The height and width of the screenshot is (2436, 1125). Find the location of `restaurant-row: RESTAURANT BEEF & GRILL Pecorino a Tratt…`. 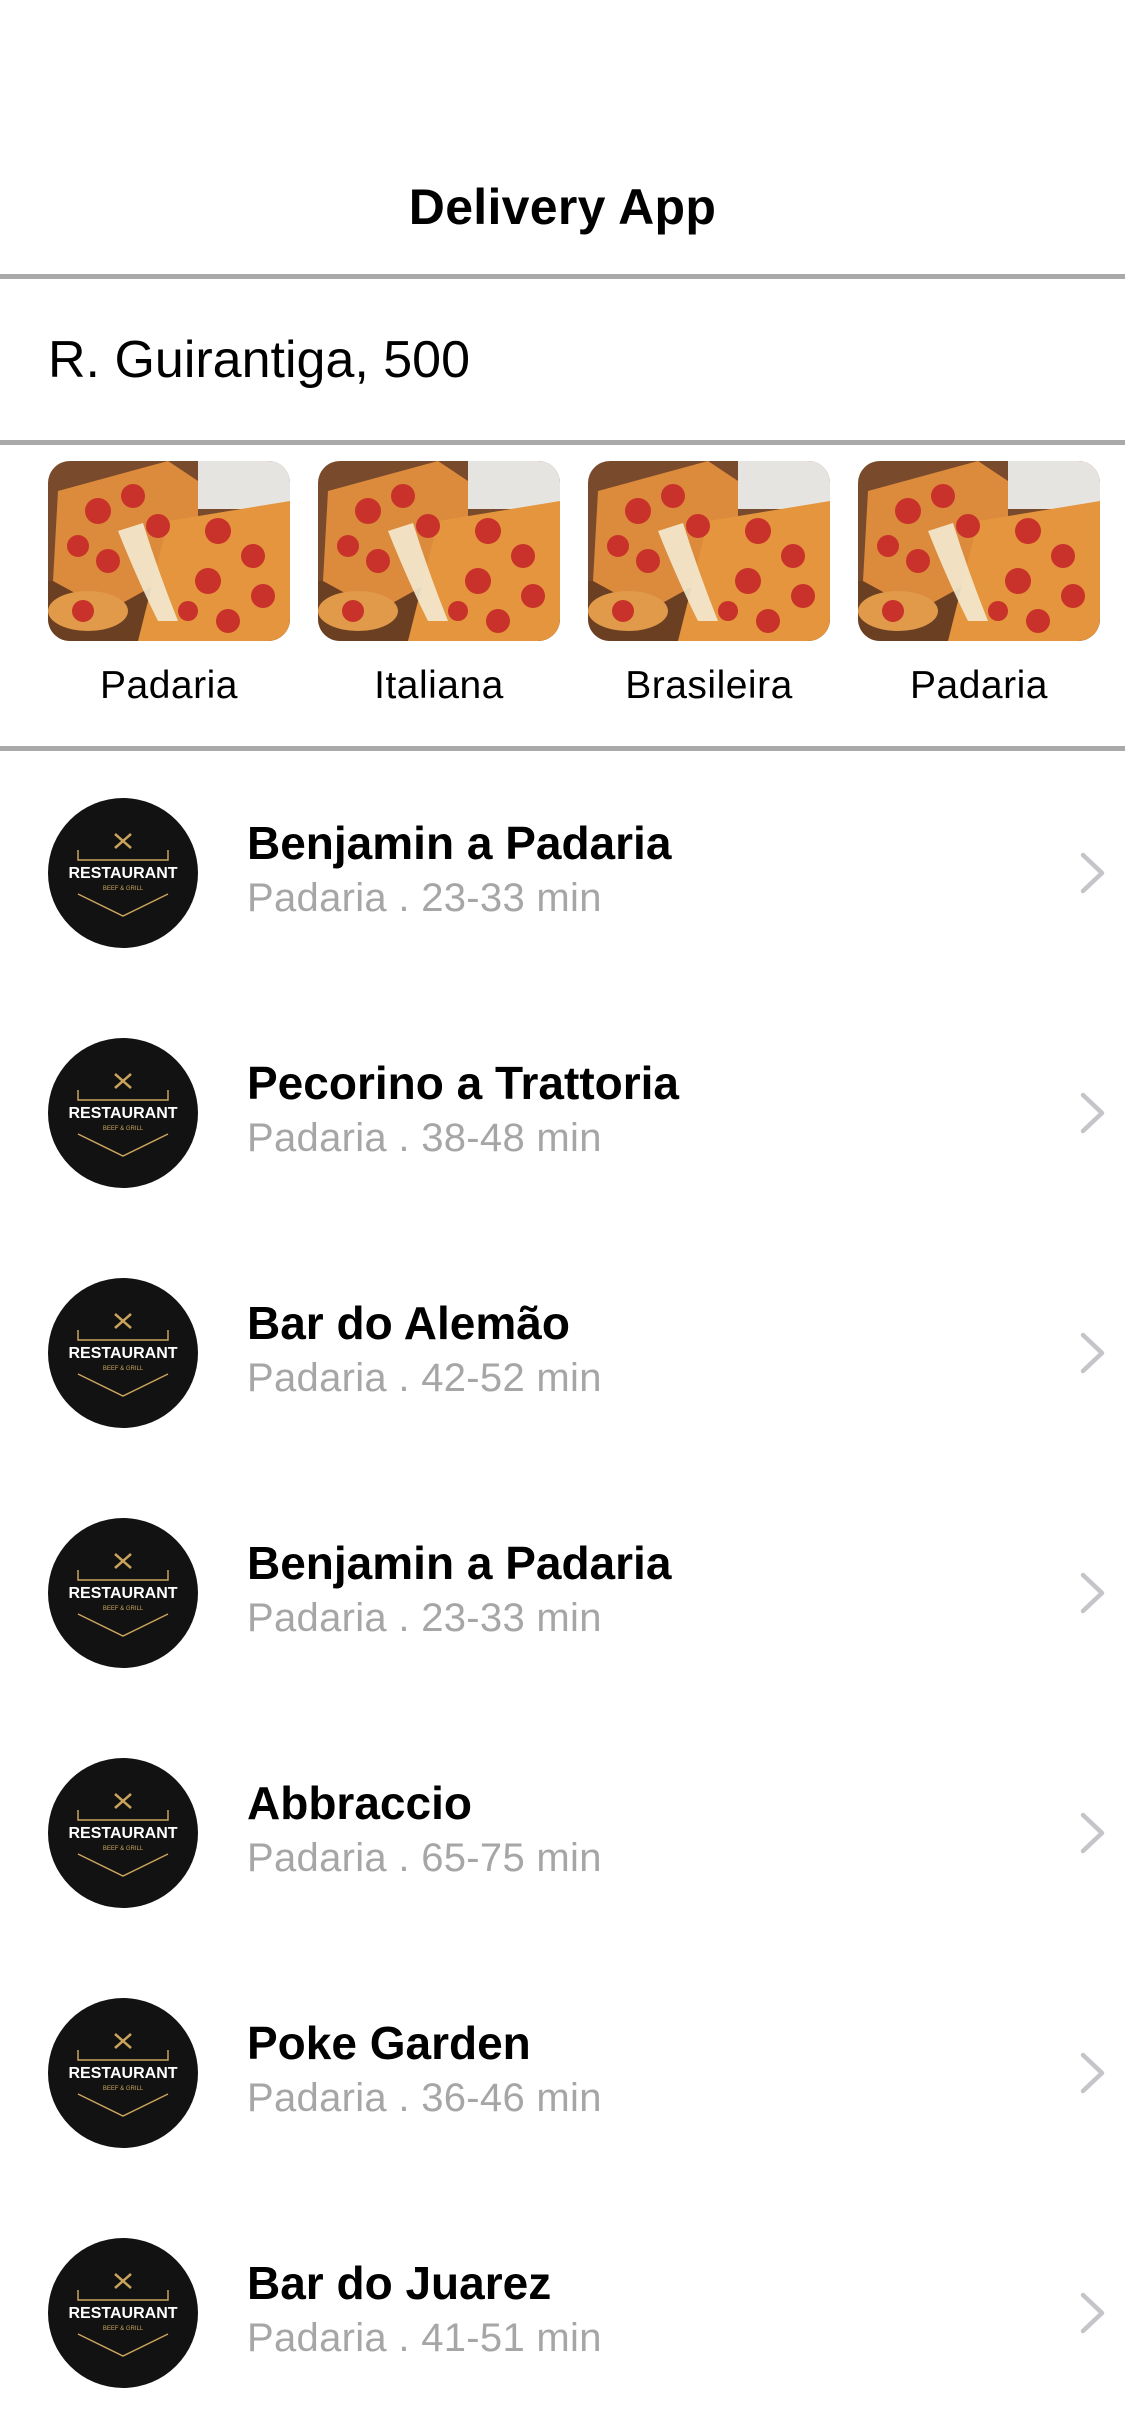

restaurant-row: RESTAURANT BEEF & GRILL Pecorino a Tratt… is located at coordinates (562, 1112).